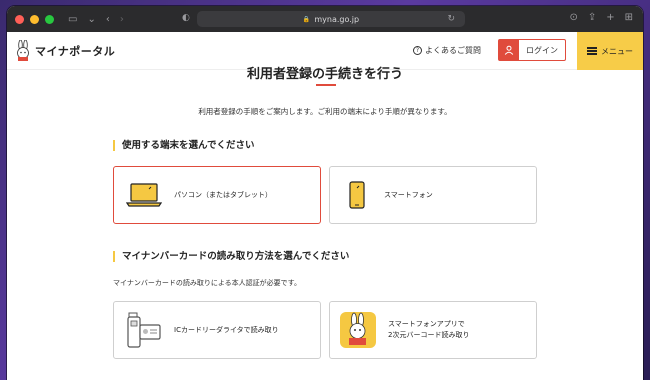  What do you see at coordinates (223, 194) in the screenshot?
I see `device-option-pc-label: パソコン（またはタブレット）` at bounding box center [223, 194].